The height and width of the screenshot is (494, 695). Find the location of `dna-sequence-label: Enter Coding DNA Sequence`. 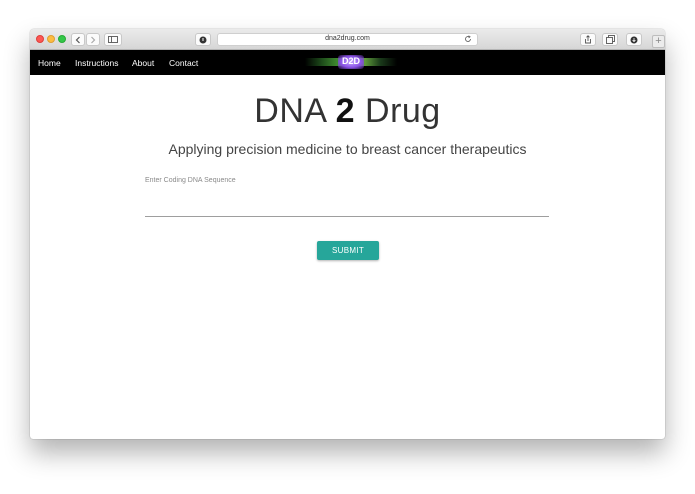

dna-sequence-label: Enter Coding DNA Sequence is located at coordinates (190, 180).